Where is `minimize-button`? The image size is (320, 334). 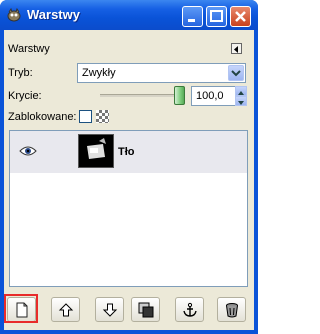
minimize-button is located at coordinates (192, 16).